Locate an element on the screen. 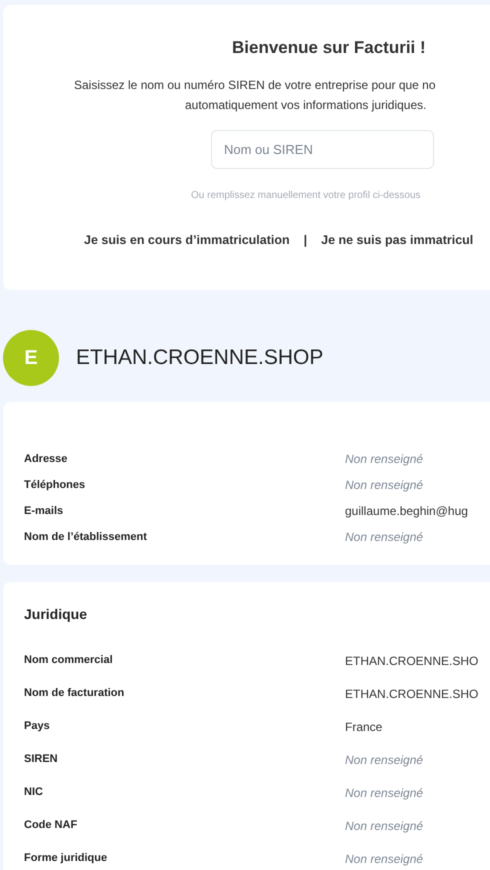 The image size is (490, 870). section-title: Juridique is located at coordinates (56, 614).